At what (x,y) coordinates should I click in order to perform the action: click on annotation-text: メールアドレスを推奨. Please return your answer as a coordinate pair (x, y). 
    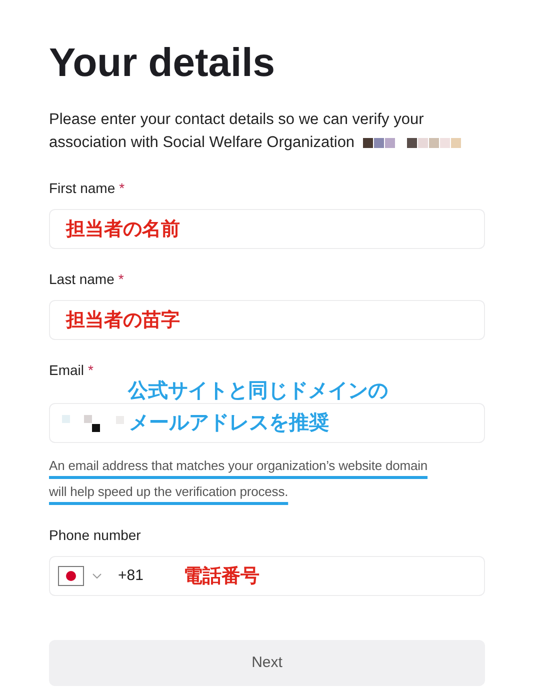
    Looking at the image, I should click on (229, 423).